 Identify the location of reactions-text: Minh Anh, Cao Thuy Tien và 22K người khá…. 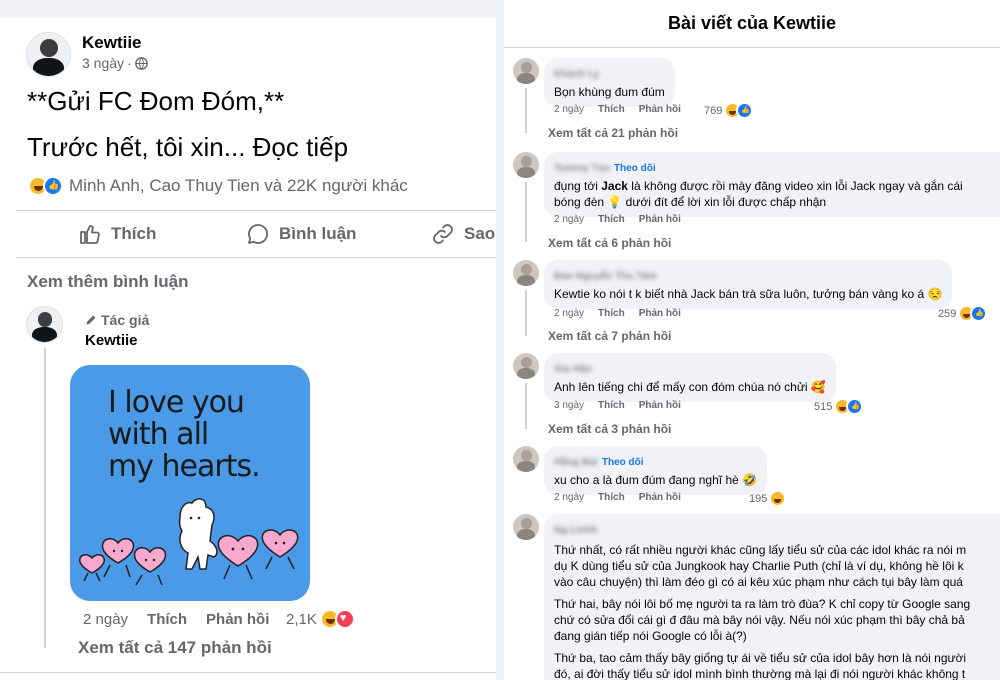
(238, 185).